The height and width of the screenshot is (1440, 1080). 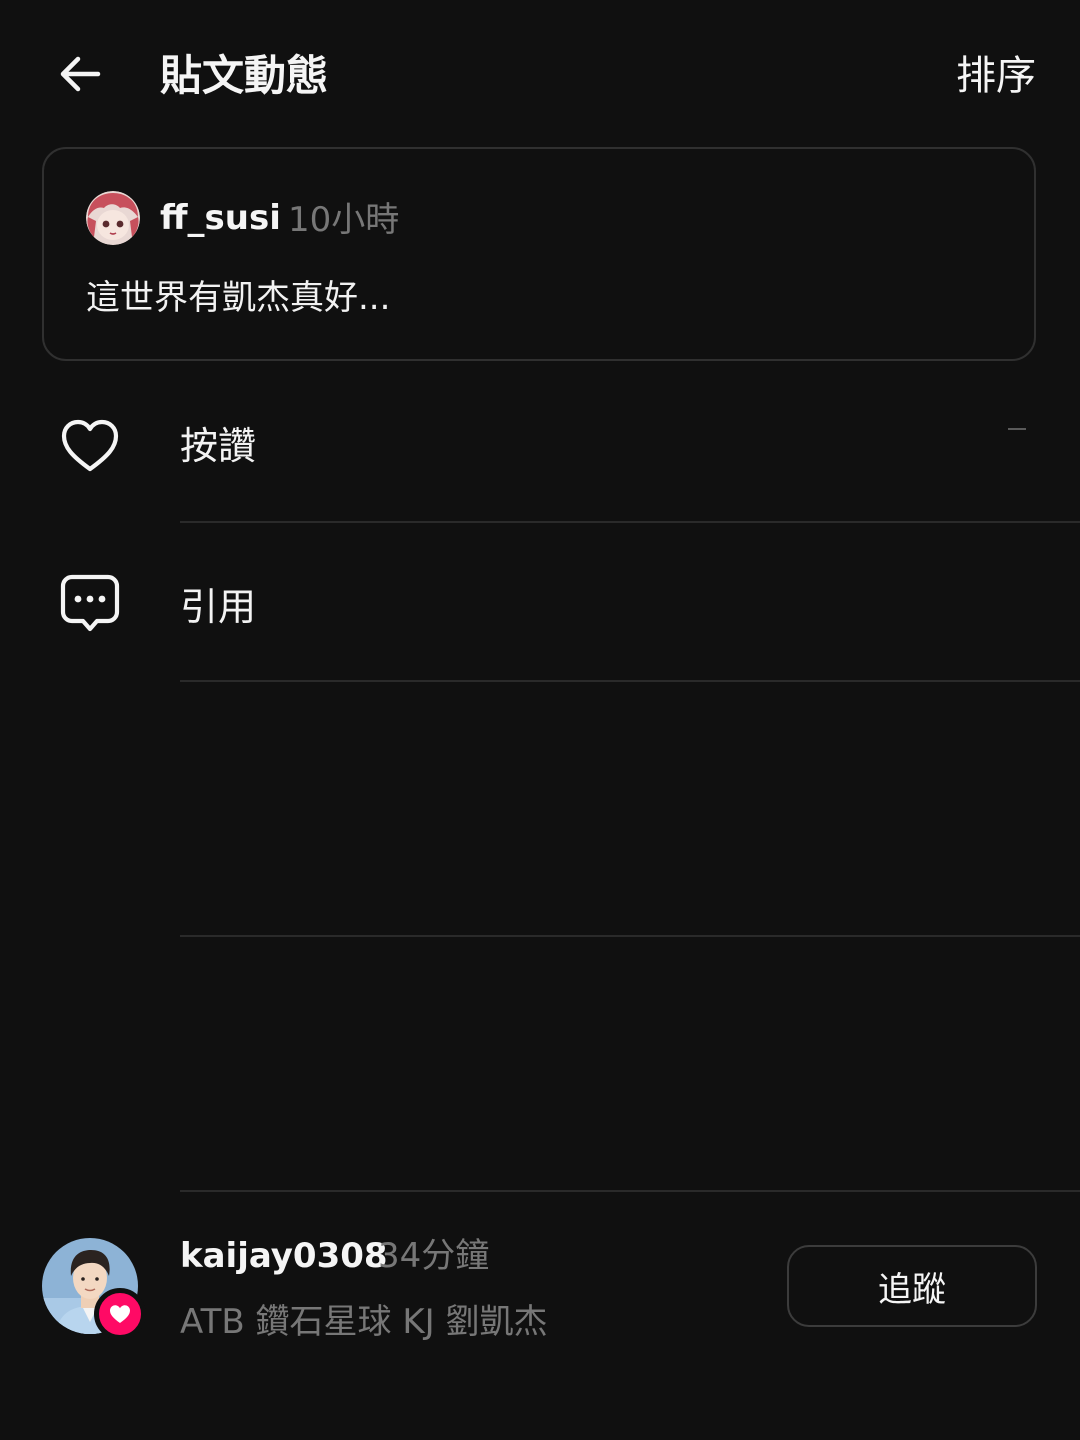 I want to click on arrow-left-icon, so click(x=80, y=76).